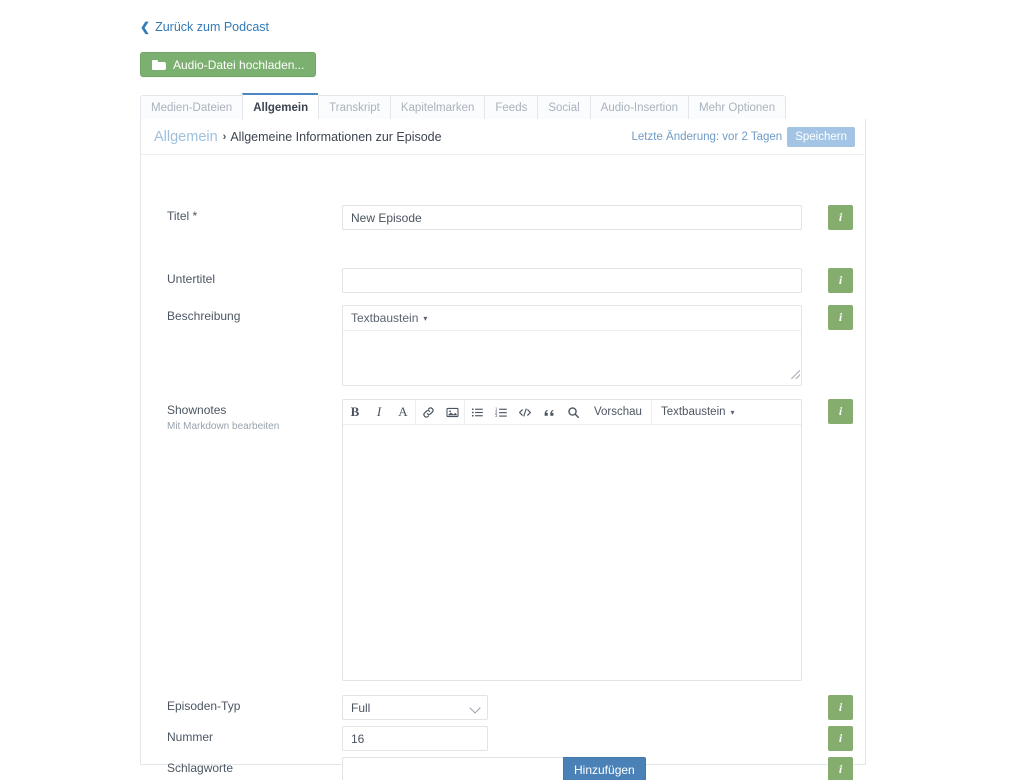 This screenshot has height=780, width=1024. What do you see at coordinates (525, 412) in the screenshot?
I see `code-icon` at bounding box center [525, 412].